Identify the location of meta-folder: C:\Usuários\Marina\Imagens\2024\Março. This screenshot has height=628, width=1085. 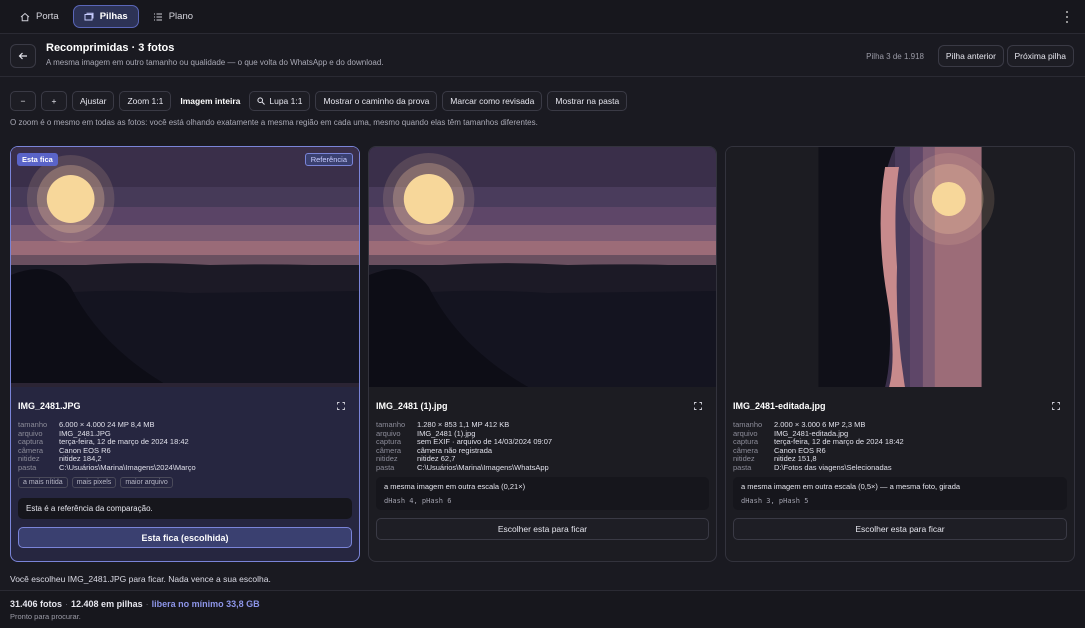
(127, 467).